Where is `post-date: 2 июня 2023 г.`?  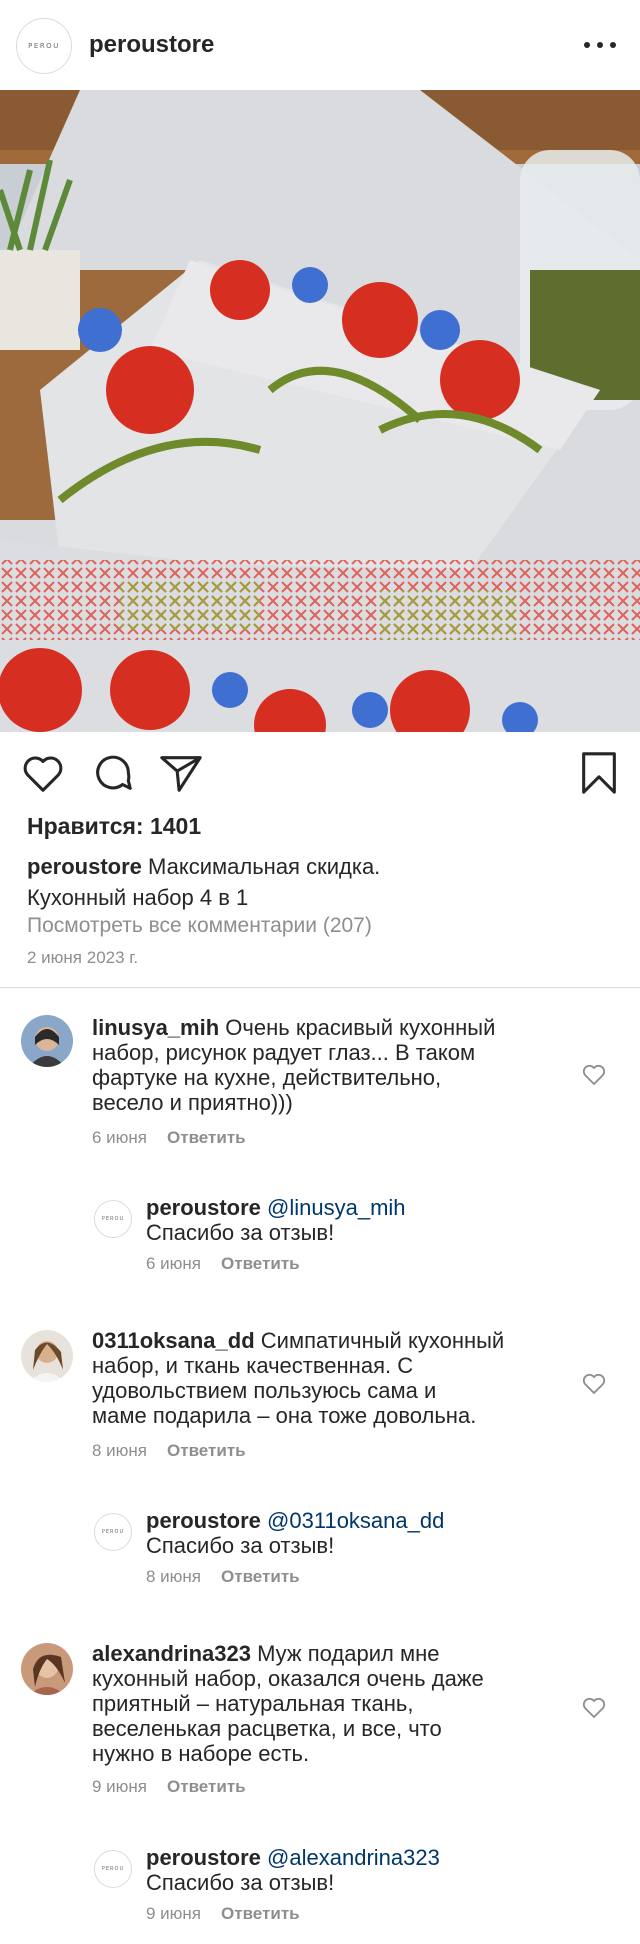
post-date: 2 июня 2023 г. is located at coordinates (83, 957).